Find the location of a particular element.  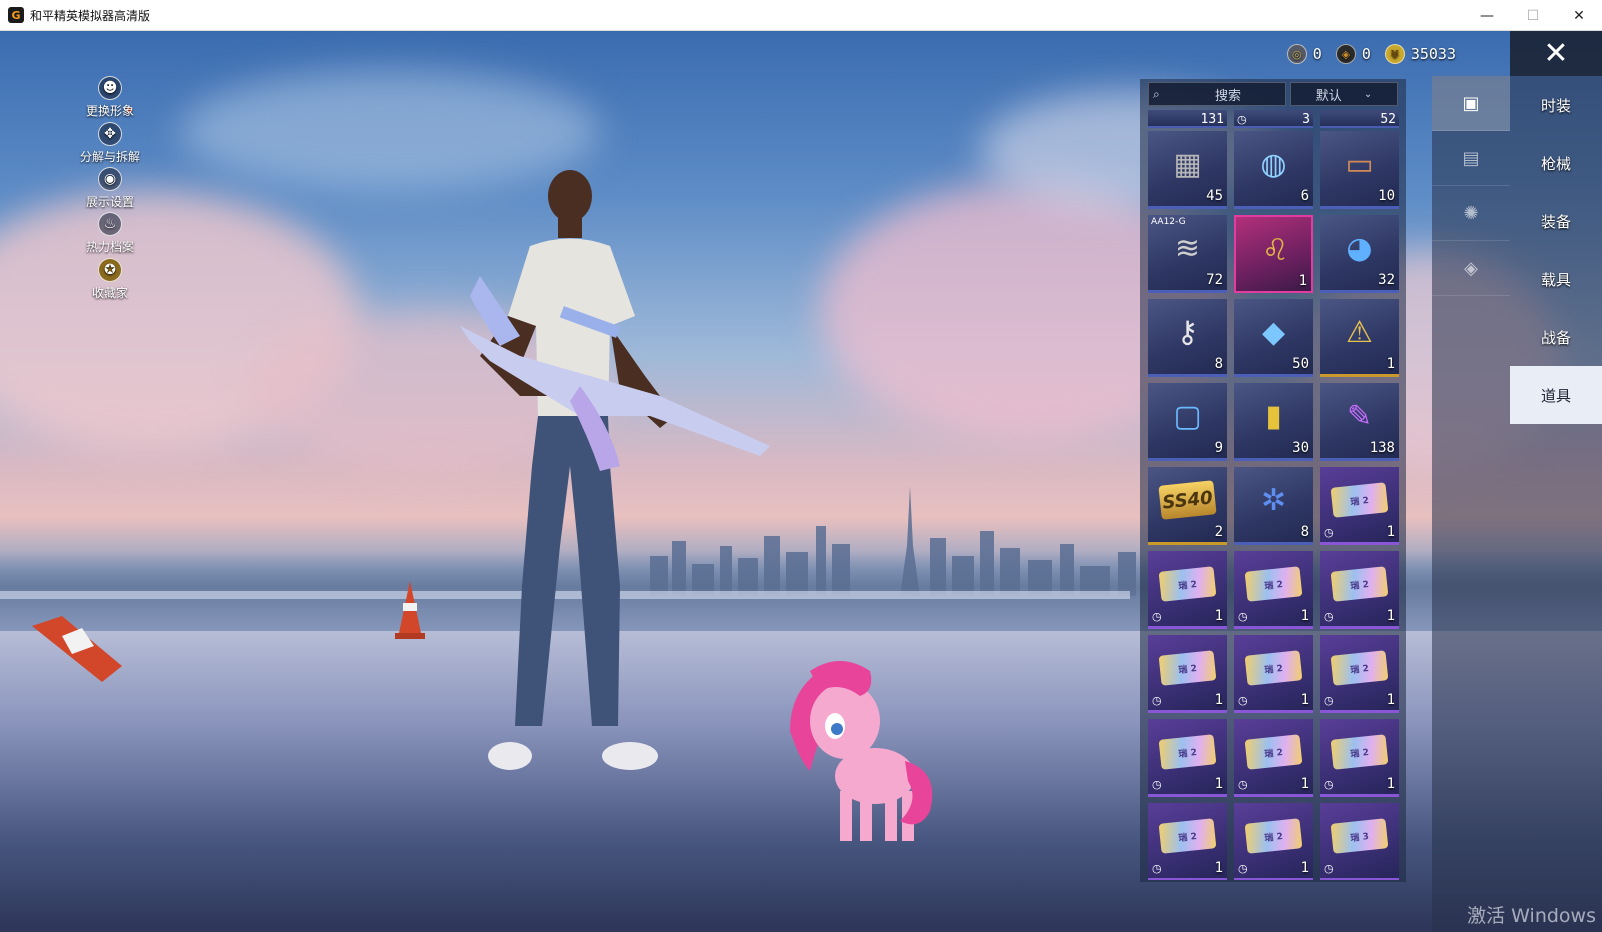

close-panel-button: ✕ is located at coordinates (1556, 53).